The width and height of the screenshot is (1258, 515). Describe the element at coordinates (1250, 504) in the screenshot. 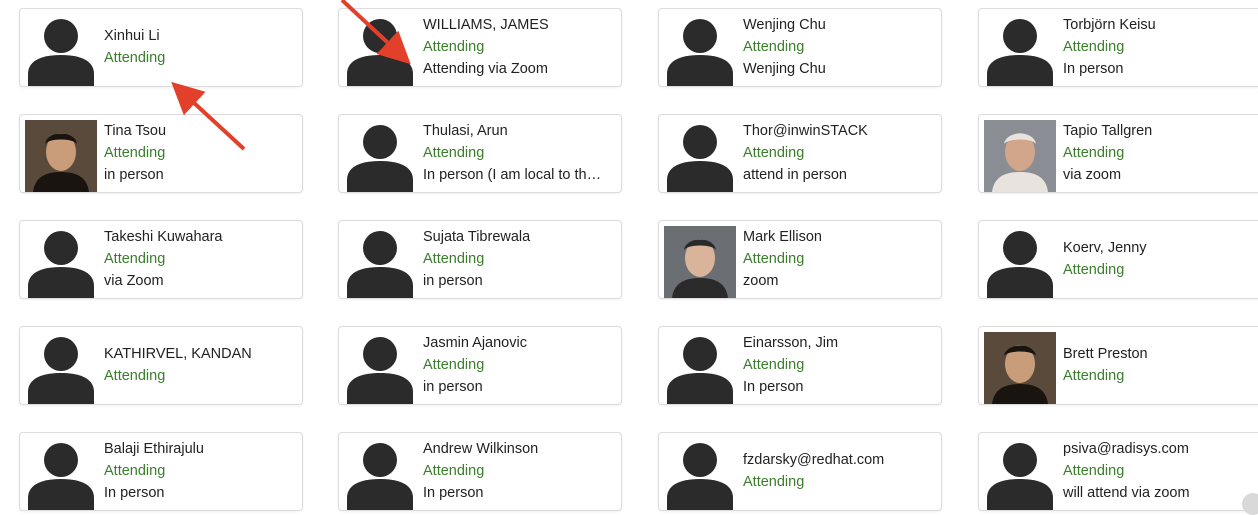

I see `scroll-indicator` at that location.